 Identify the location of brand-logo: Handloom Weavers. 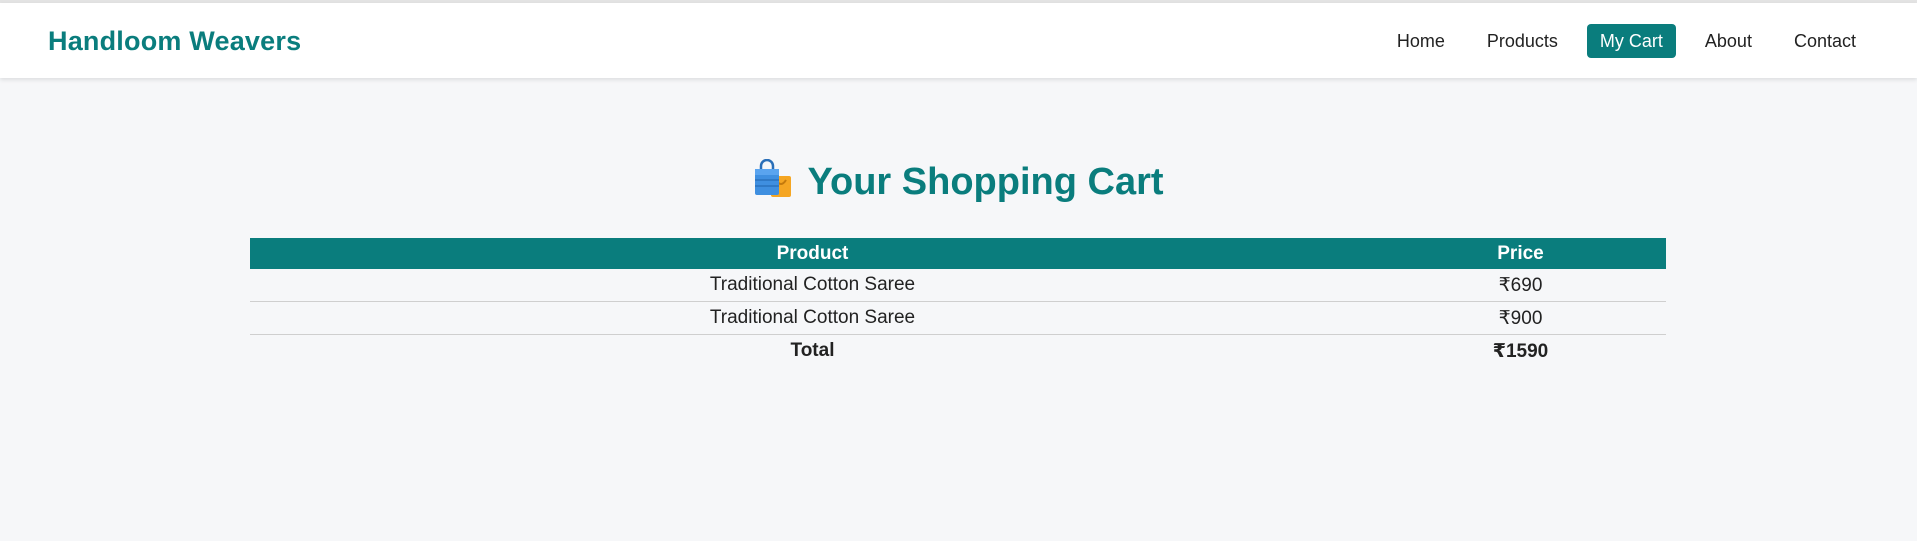
(174, 41).